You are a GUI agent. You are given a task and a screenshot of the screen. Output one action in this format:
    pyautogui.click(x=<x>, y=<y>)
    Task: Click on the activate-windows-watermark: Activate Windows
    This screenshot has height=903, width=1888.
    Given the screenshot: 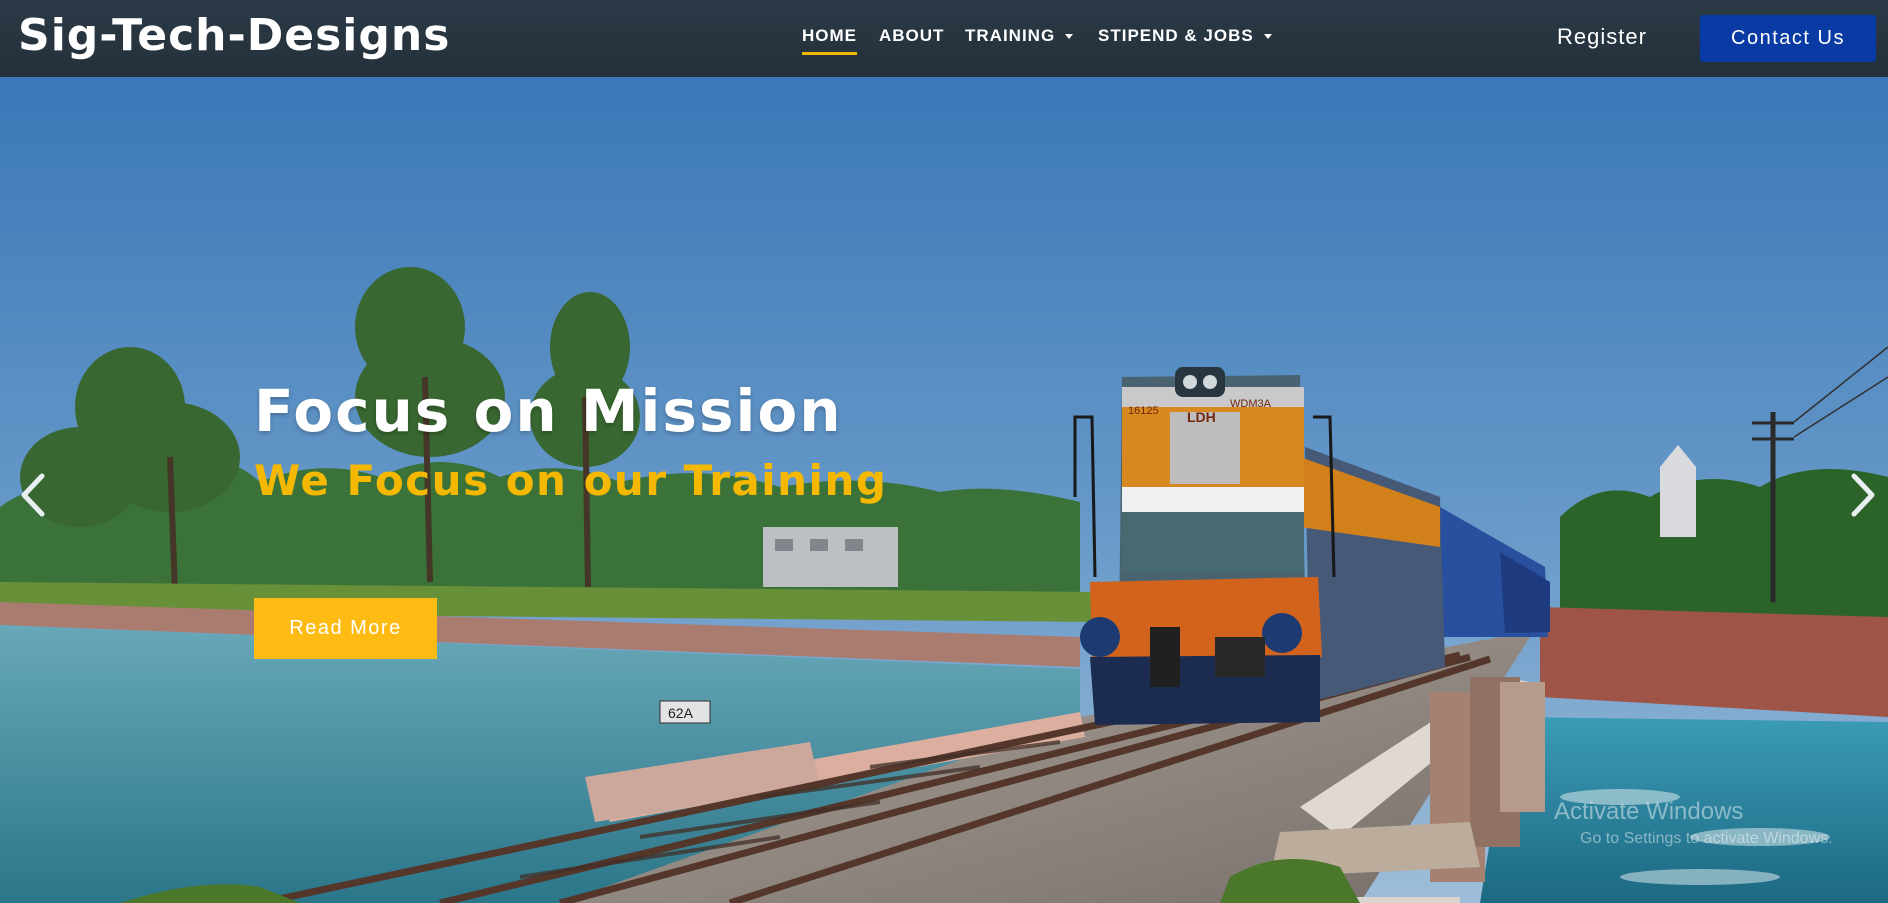 What is the action you would take?
    pyautogui.click(x=1649, y=811)
    